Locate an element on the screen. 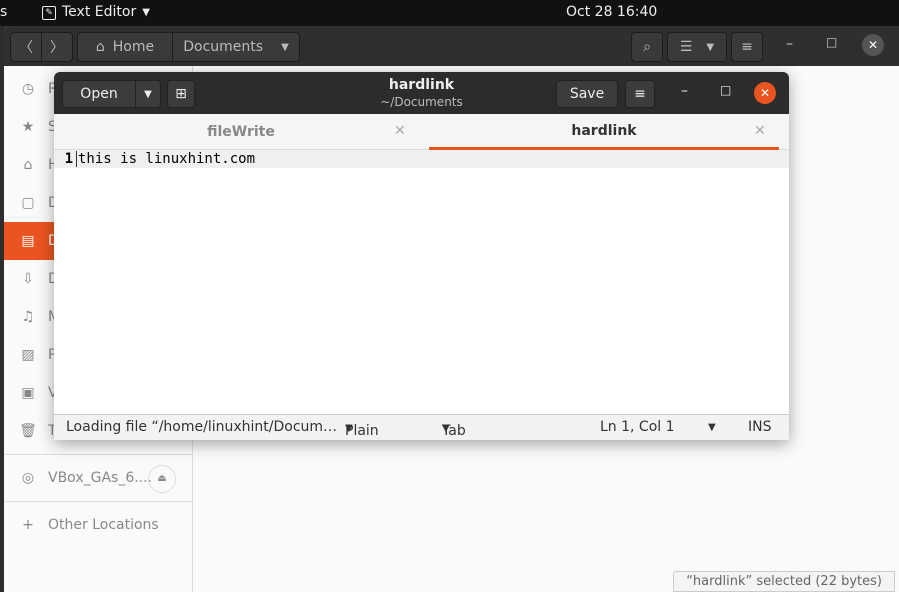 This screenshot has width=899, height=592. music-icon: ♫ is located at coordinates (28, 317).